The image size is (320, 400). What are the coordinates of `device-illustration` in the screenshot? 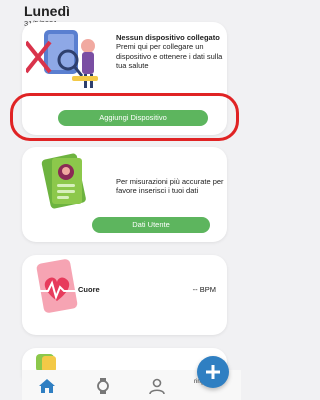 It's located at (62, 59).